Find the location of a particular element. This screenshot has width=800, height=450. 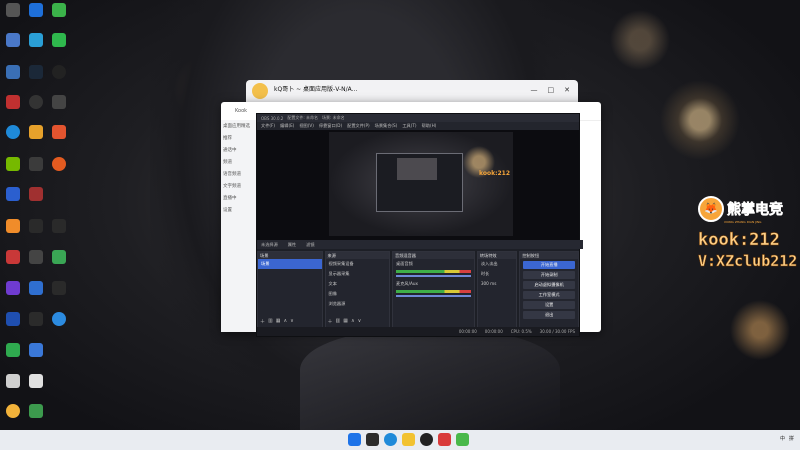

obs-scene-collection: 场景: 未命名 is located at coordinates (333, 117).